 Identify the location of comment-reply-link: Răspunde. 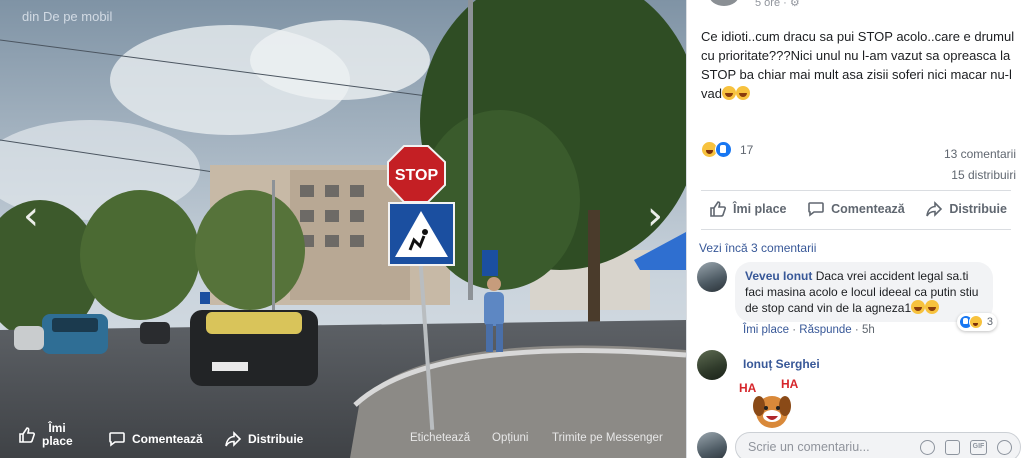
(825, 330).